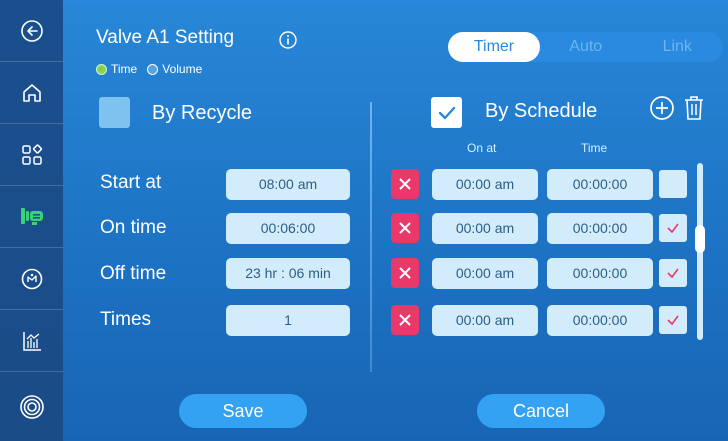  What do you see at coordinates (124, 69) in the screenshot?
I see `mode-time-label: Time` at bounding box center [124, 69].